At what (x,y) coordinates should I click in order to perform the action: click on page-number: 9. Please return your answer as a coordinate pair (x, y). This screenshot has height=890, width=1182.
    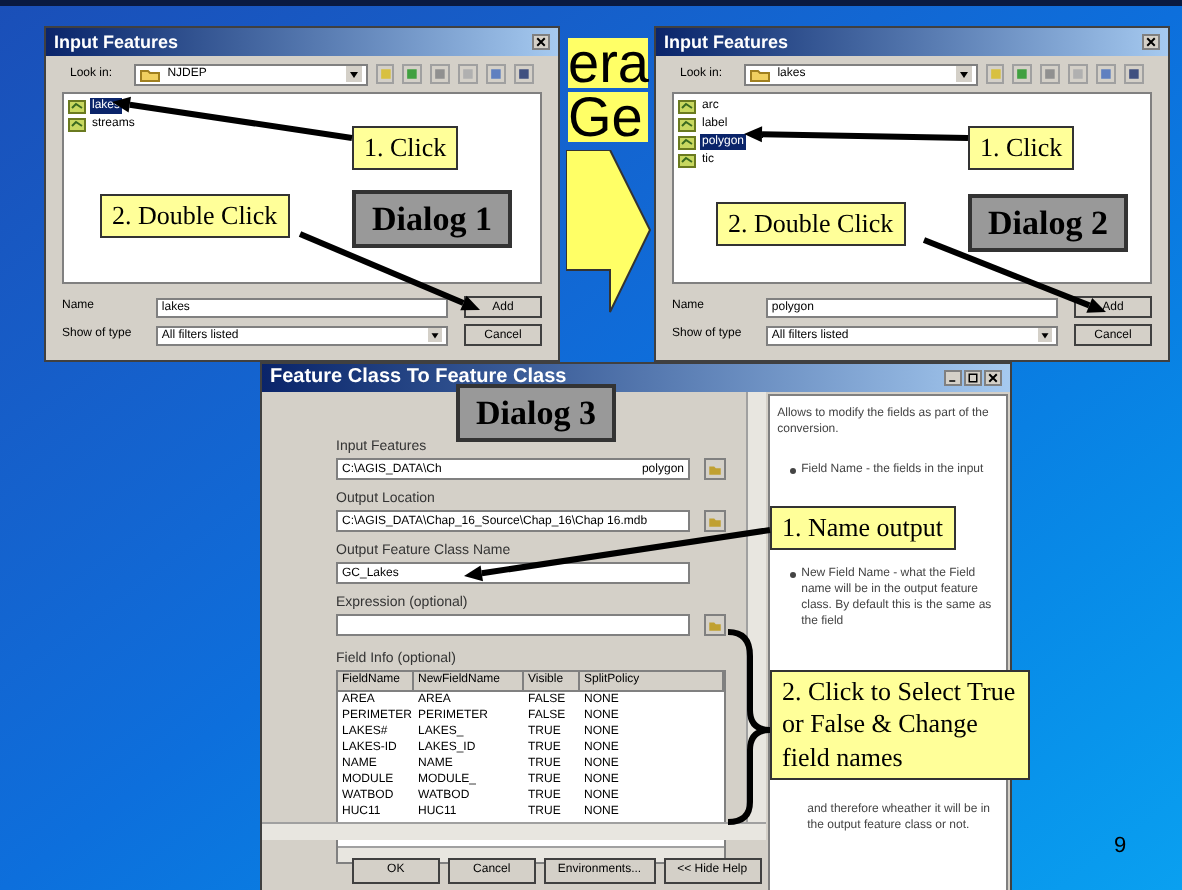
    Looking at the image, I should click on (1120, 847).